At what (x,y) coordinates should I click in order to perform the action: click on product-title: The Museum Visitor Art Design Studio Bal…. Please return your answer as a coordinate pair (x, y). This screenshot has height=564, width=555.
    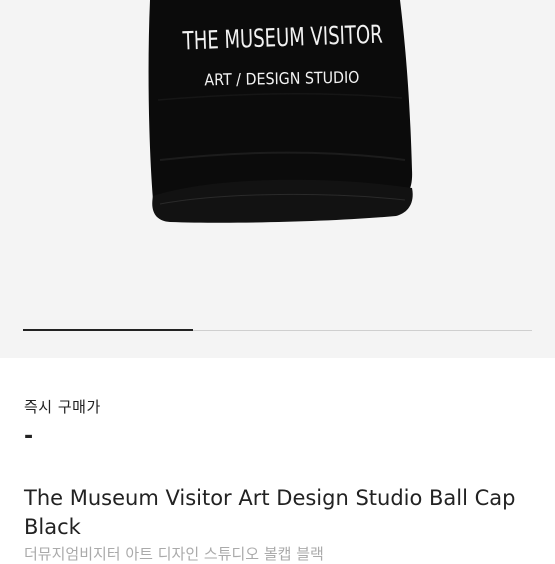
    Looking at the image, I should click on (270, 512).